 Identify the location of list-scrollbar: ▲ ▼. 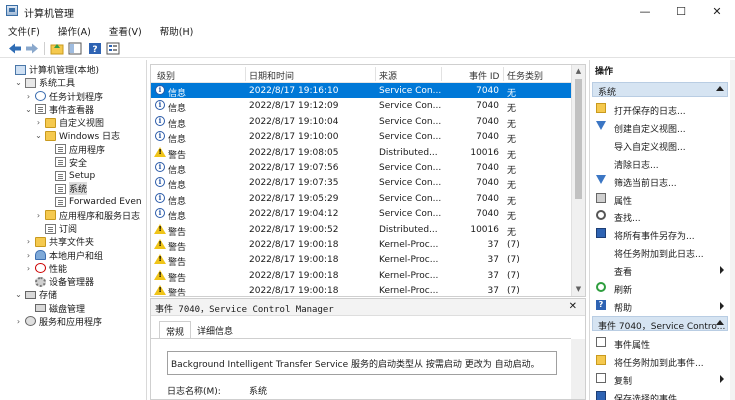
(578, 180).